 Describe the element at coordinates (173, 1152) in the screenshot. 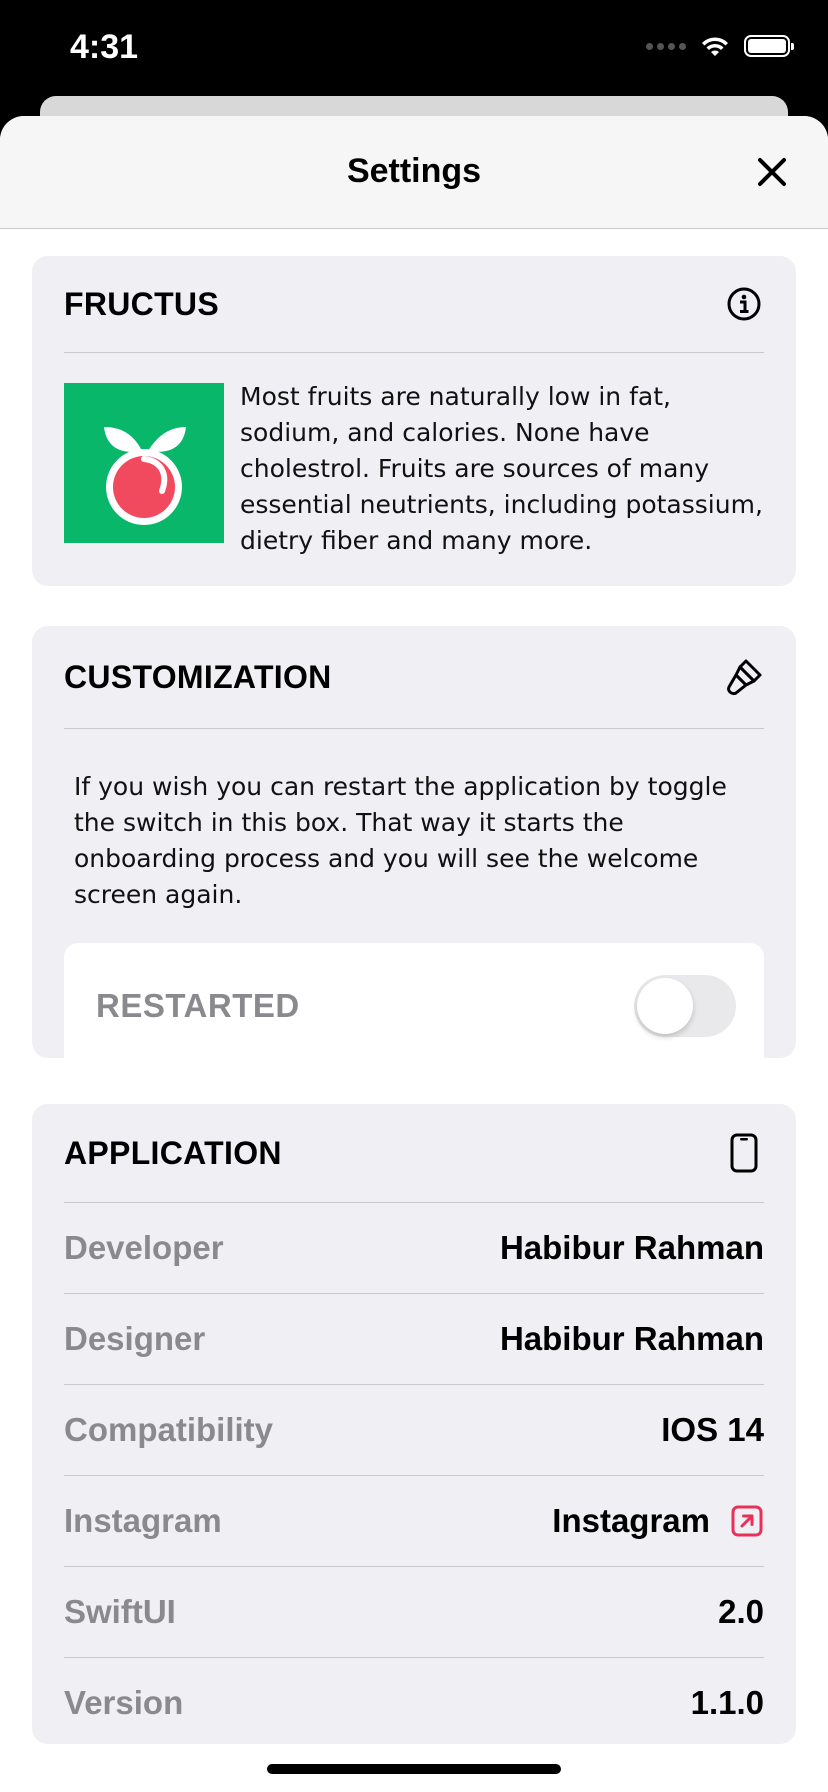

I see `application-title: APPLICATION` at that location.